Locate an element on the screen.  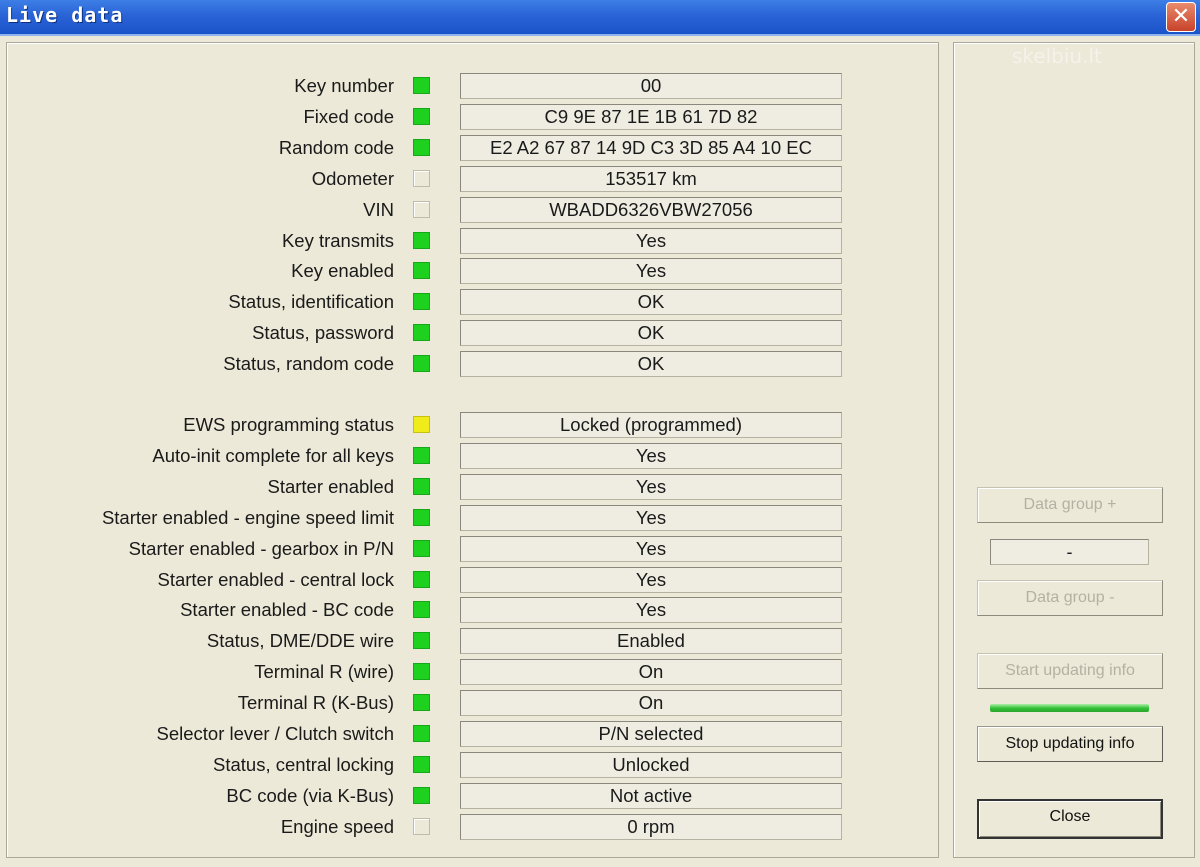
start-updating-button: Start updating info is located at coordinates (1070, 671).